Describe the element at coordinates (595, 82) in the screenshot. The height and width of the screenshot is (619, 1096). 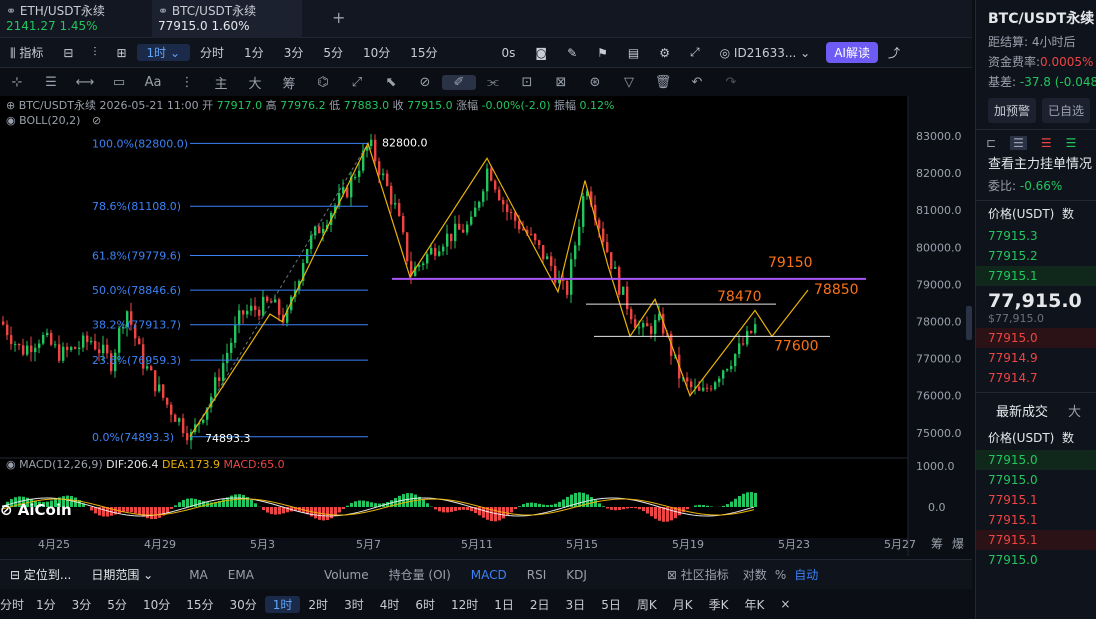
I see `magnet-icon: ⊛` at that location.